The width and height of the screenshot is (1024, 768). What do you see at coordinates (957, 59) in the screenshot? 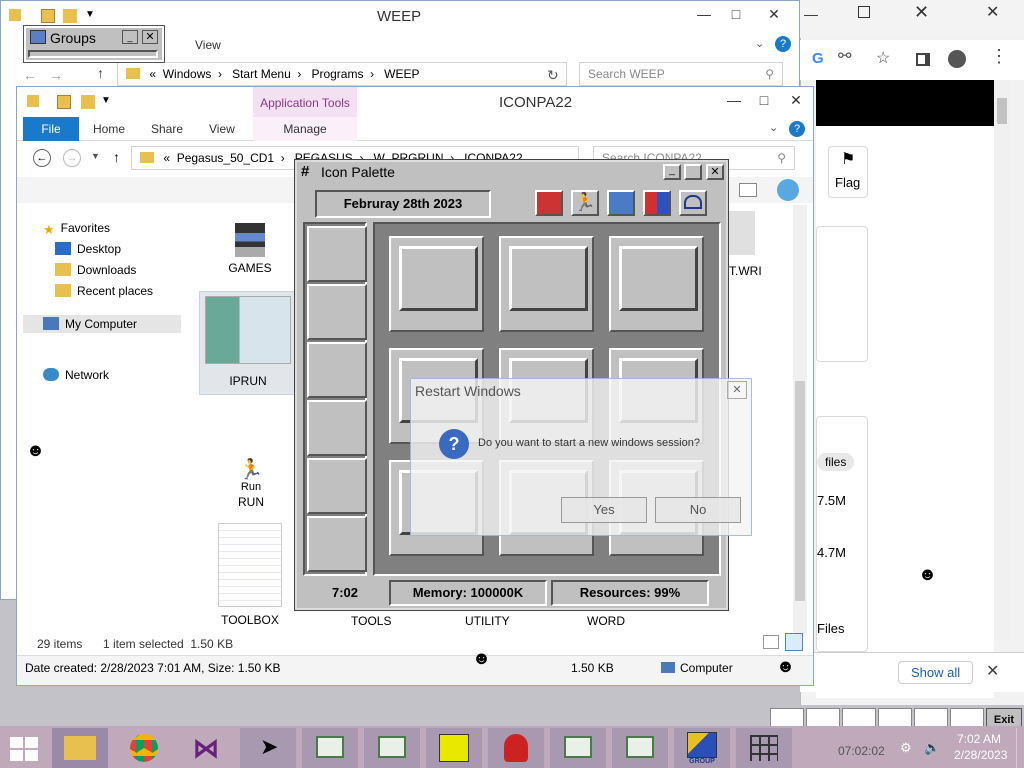
I see `profile-icon` at bounding box center [957, 59].